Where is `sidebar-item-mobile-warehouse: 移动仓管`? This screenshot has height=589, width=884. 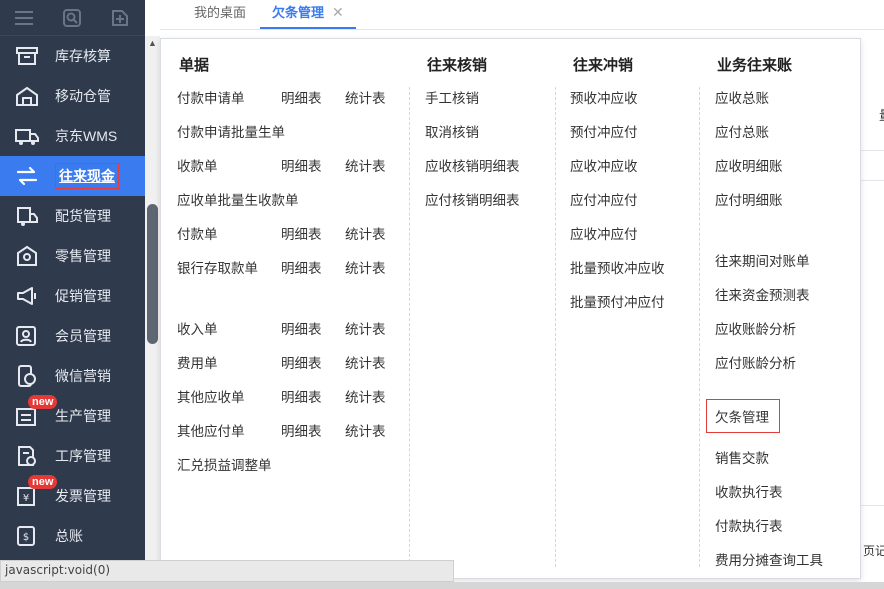
sidebar-item-mobile-warehouse: 移动仓管 is located at coordinates (72, 96).